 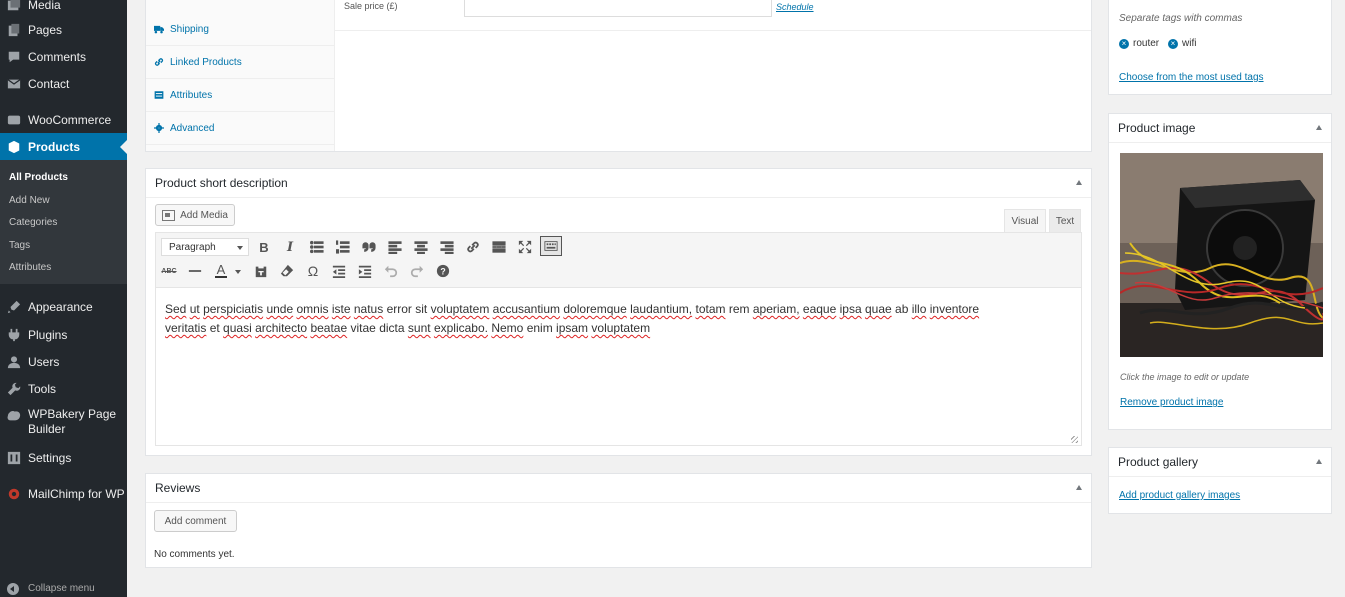 I want to click on add-gallery-images-link: Add product gallery images, so click(x=1179, y=495).